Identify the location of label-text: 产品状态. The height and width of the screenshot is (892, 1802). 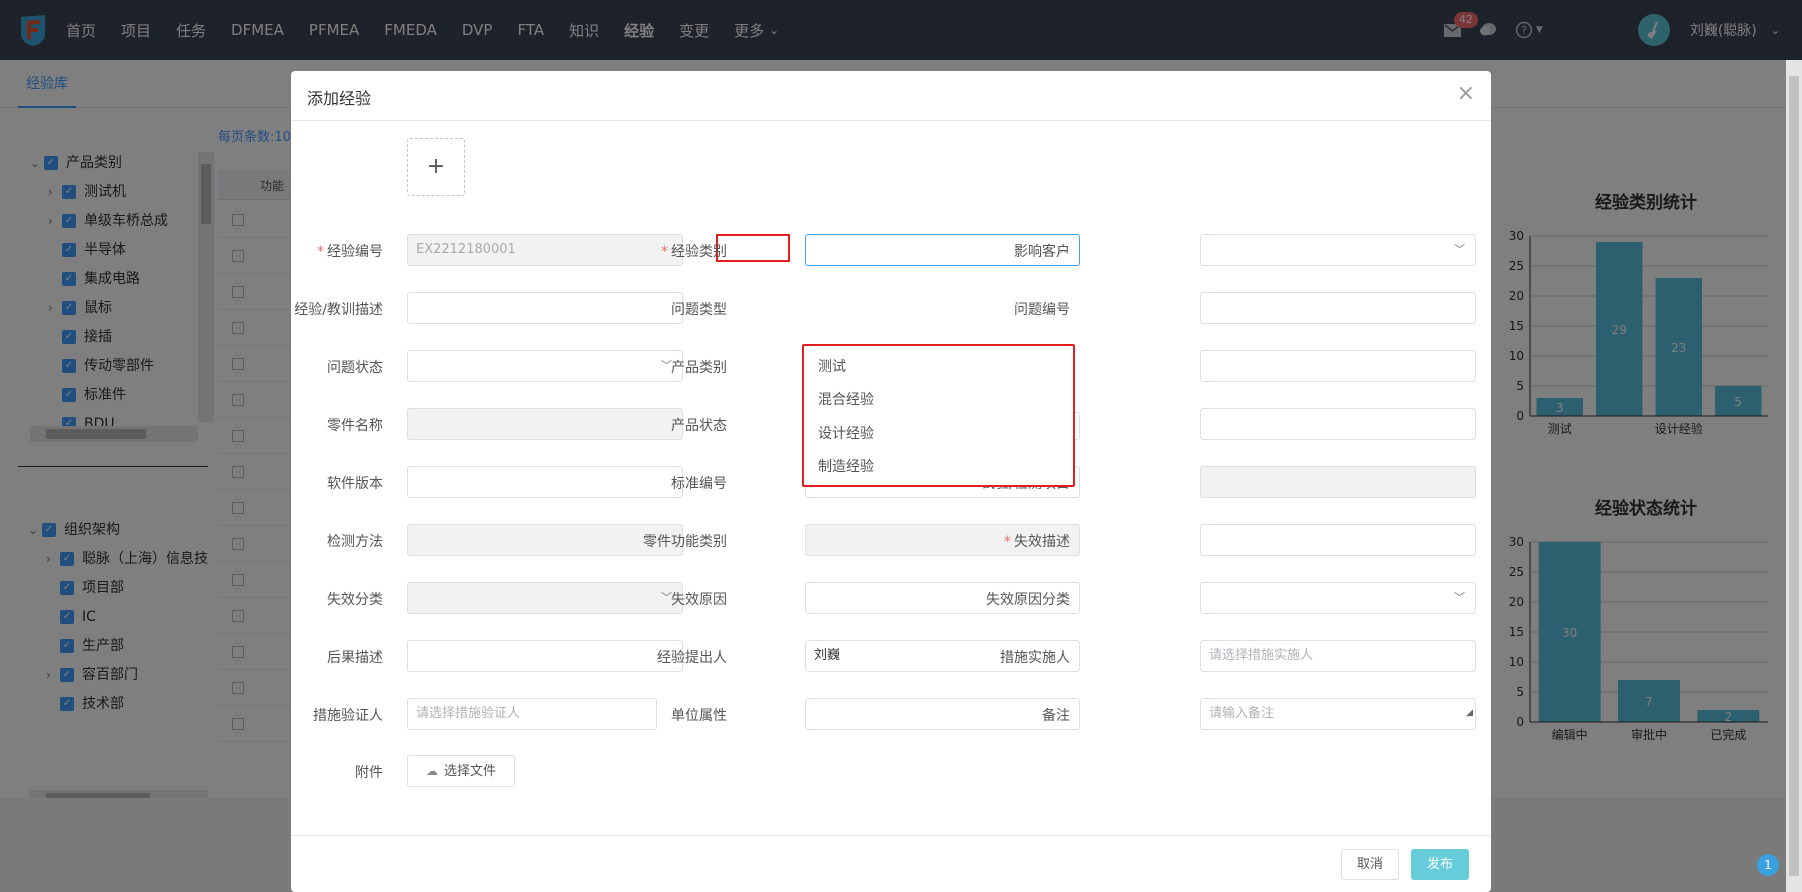
(699, 426).